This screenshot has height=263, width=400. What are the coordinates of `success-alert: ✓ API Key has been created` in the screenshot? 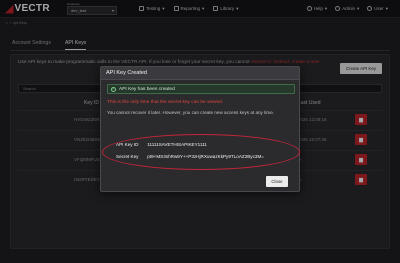 It's located at (201, 89).